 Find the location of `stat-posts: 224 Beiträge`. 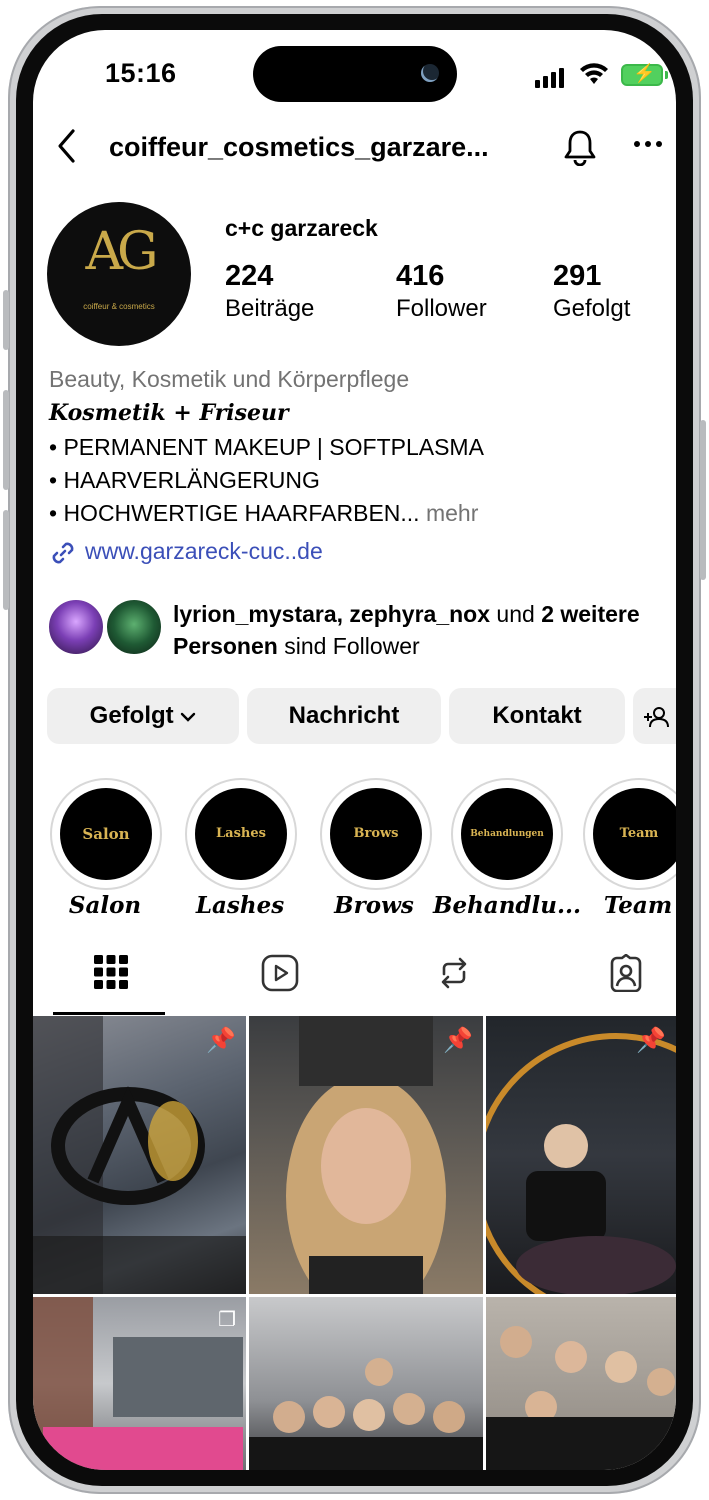

stat-posts: 224 Beiträge is located at coordinates (269, 291).